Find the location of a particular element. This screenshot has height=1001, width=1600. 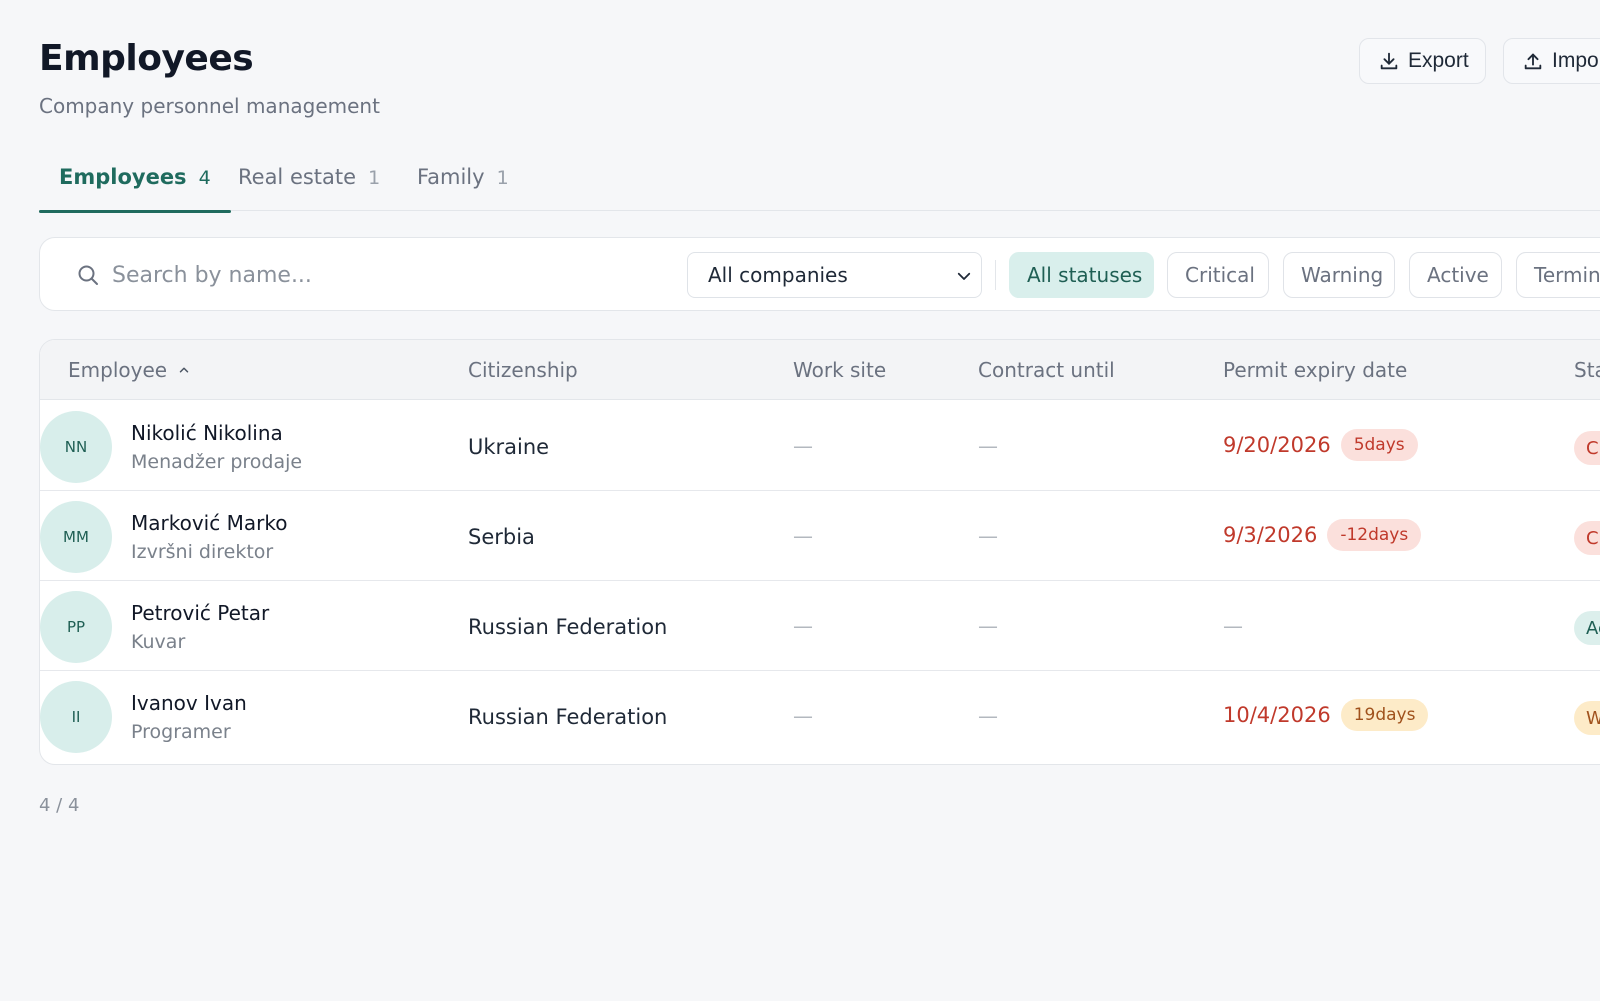

employee-name: Petrović Petar is located at coordinates (200, 613).